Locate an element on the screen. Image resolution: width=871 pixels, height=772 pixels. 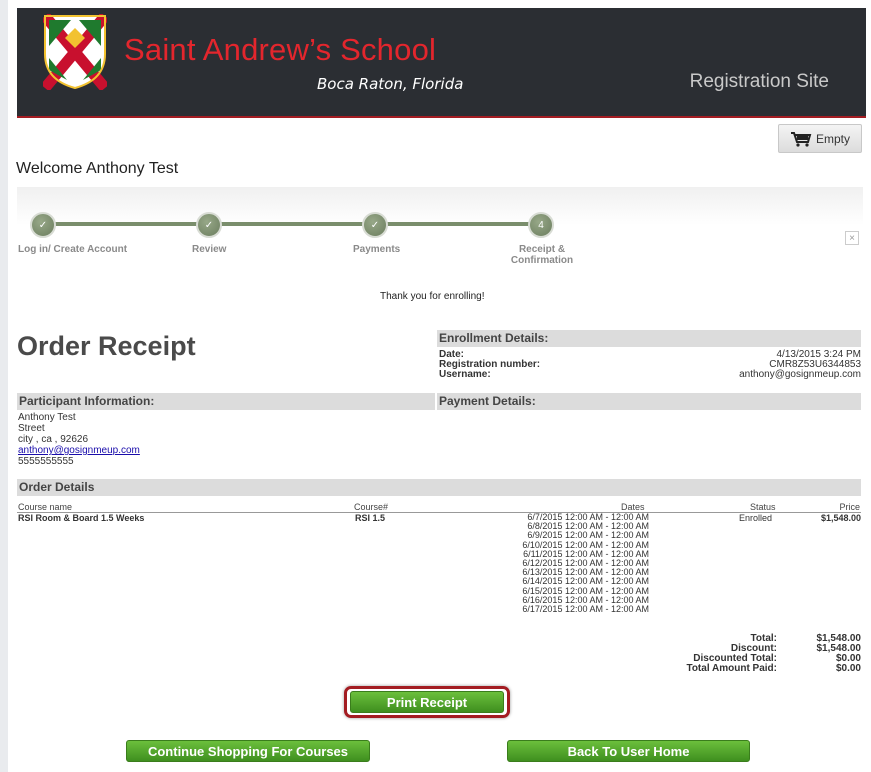
shopping-cart-icon is located at coordinates (801, 139).